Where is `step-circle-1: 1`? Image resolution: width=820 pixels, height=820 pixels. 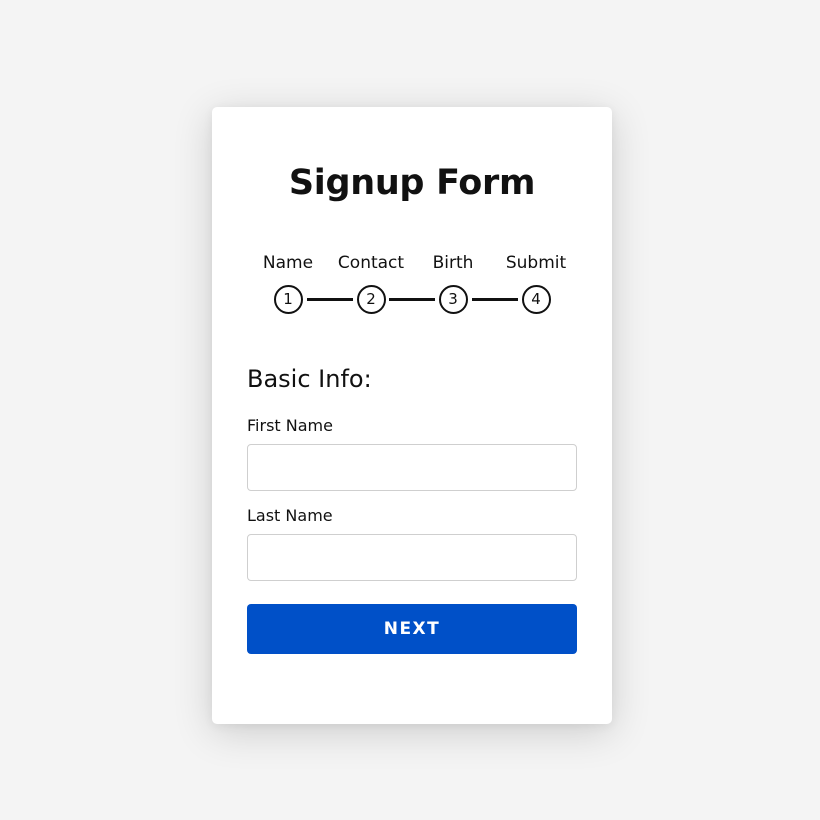 step-circle-1: 1 is located at coordinates (288, 299).